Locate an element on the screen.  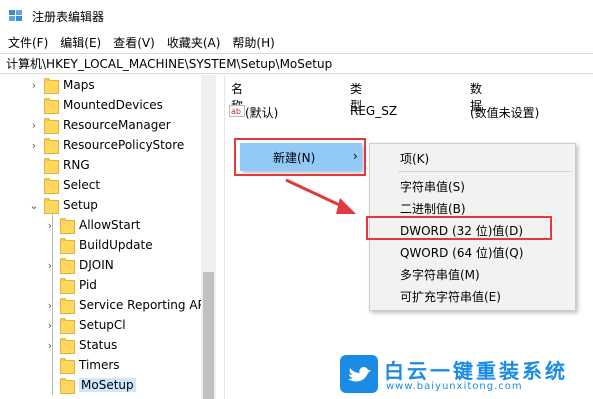
regedit-icon is located at coordinates (15, 15).